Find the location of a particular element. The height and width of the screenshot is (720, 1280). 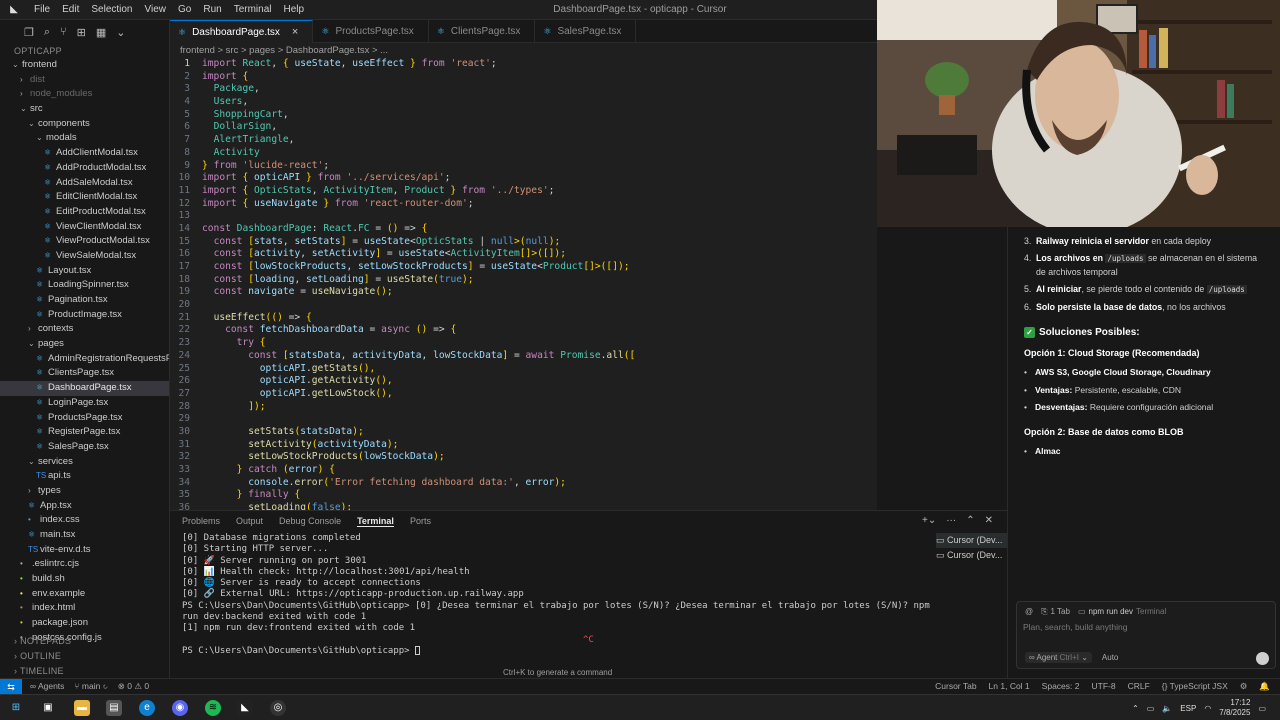

tree-item: › contexts is located at coordinates (84, 329).